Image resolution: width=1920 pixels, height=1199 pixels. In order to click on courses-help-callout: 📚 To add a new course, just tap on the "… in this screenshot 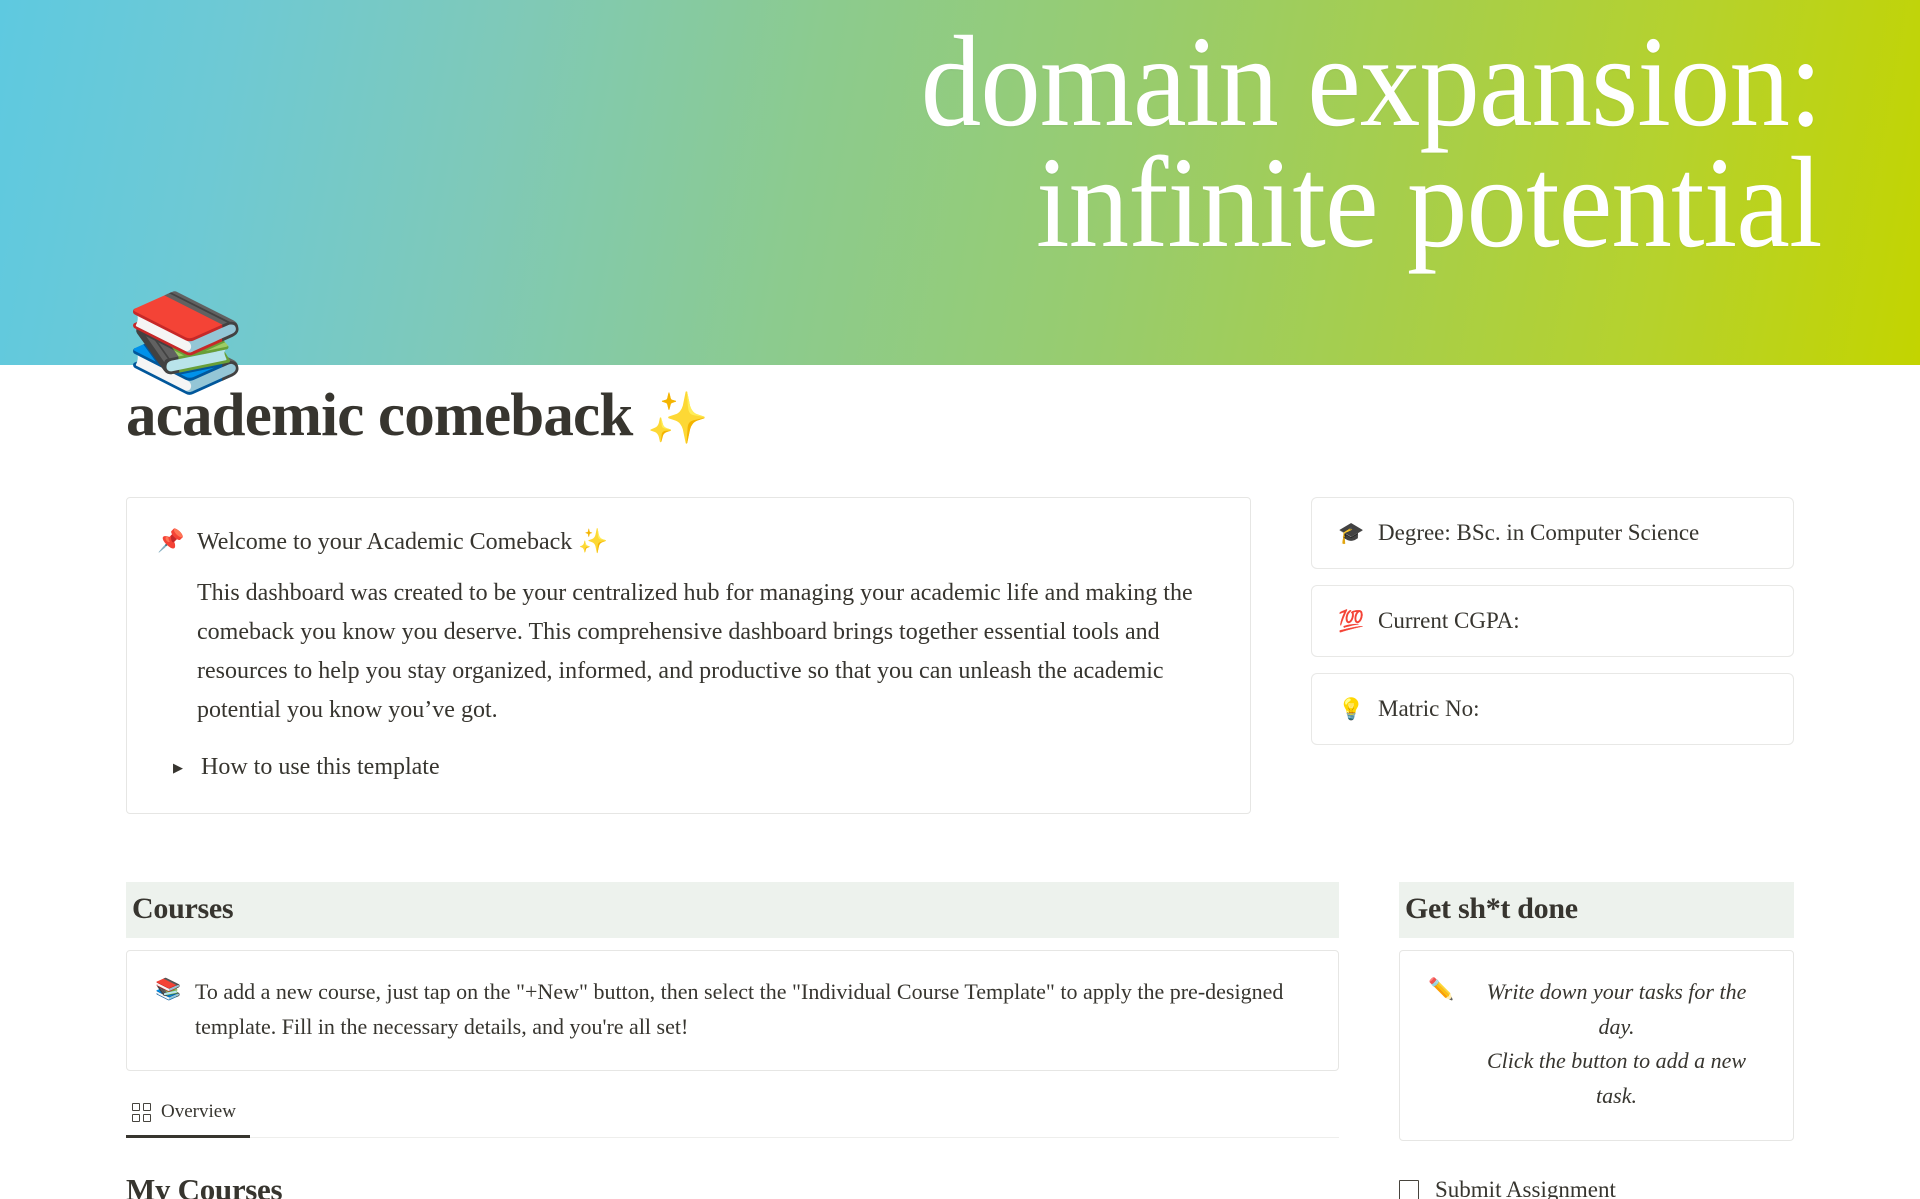, I will do `click(732, 1010)`.